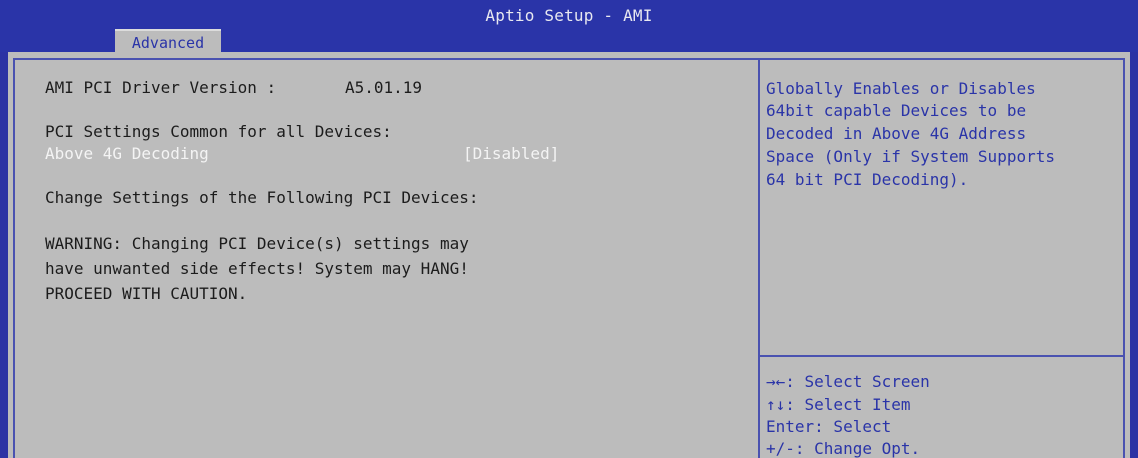  What do you see at coordinates (511, 154) in the screenshot?
I see `above-4g-decoding-value: [Disabled]` at bounding box center [511, 154].